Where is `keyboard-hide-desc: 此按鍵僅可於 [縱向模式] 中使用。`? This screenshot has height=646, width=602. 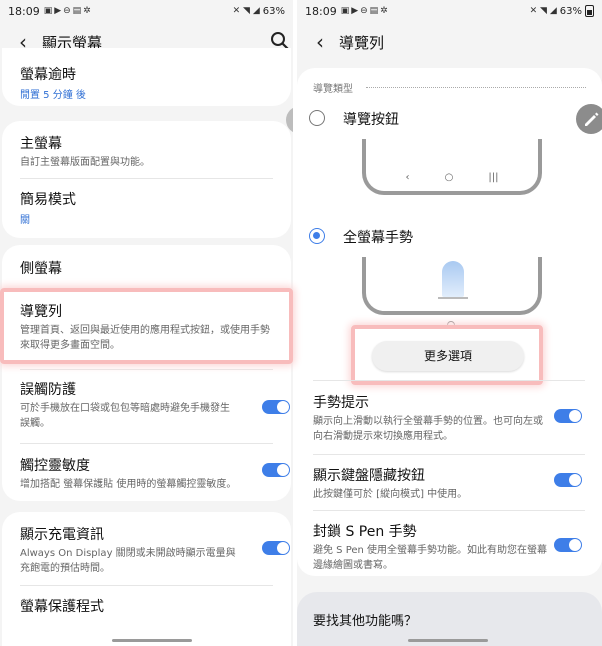
keyboard-hide-desc: 此按鍵僅可於 [縱向模式] 中使用。 is located at coordinates (390, 494).